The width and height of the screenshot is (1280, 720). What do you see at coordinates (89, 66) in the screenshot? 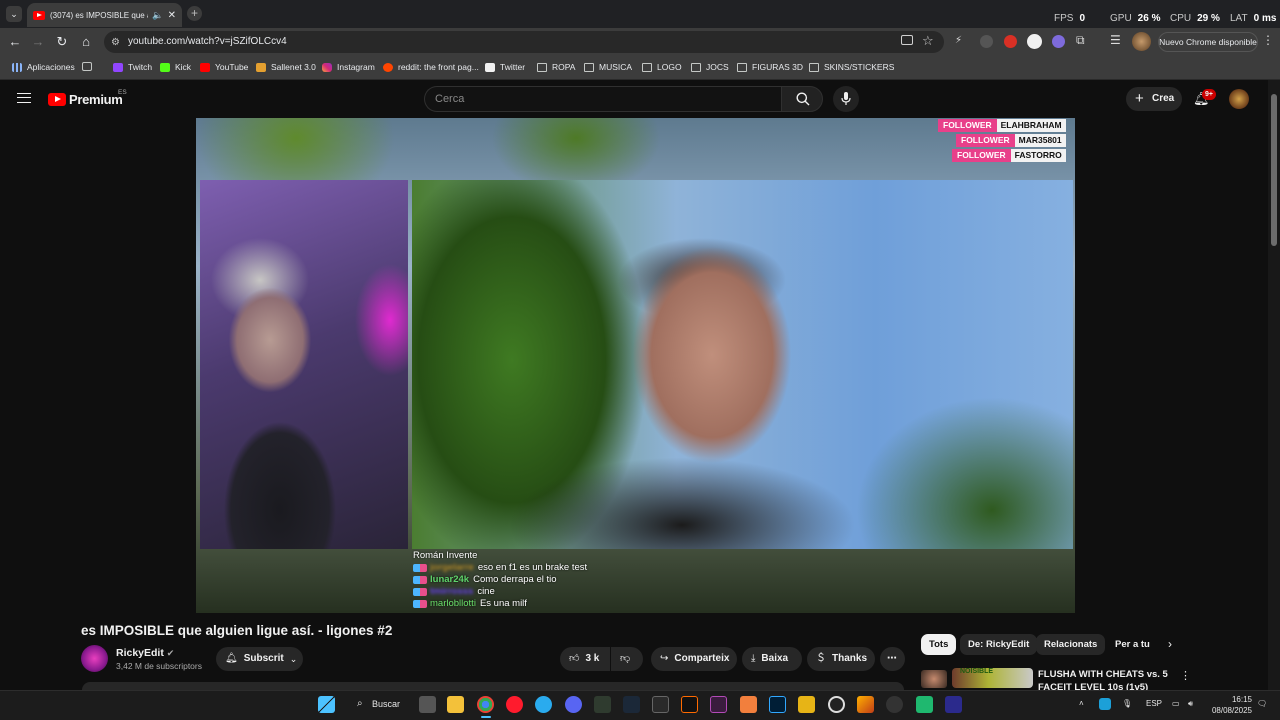
I see `bookmark-grid` at bounding box center [89, 66].